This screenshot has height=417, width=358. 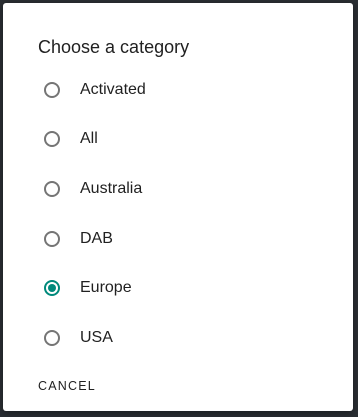 I want to click on dialog-title: Choose a category, so click(x=114, y=47).